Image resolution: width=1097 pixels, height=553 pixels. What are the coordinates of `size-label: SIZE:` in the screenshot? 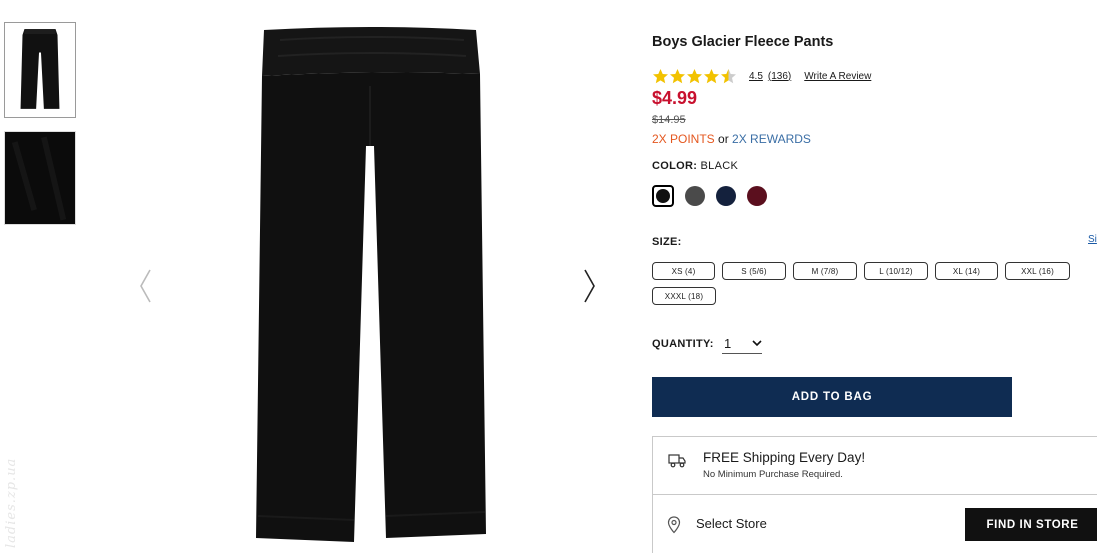 It's located at (667, 242).